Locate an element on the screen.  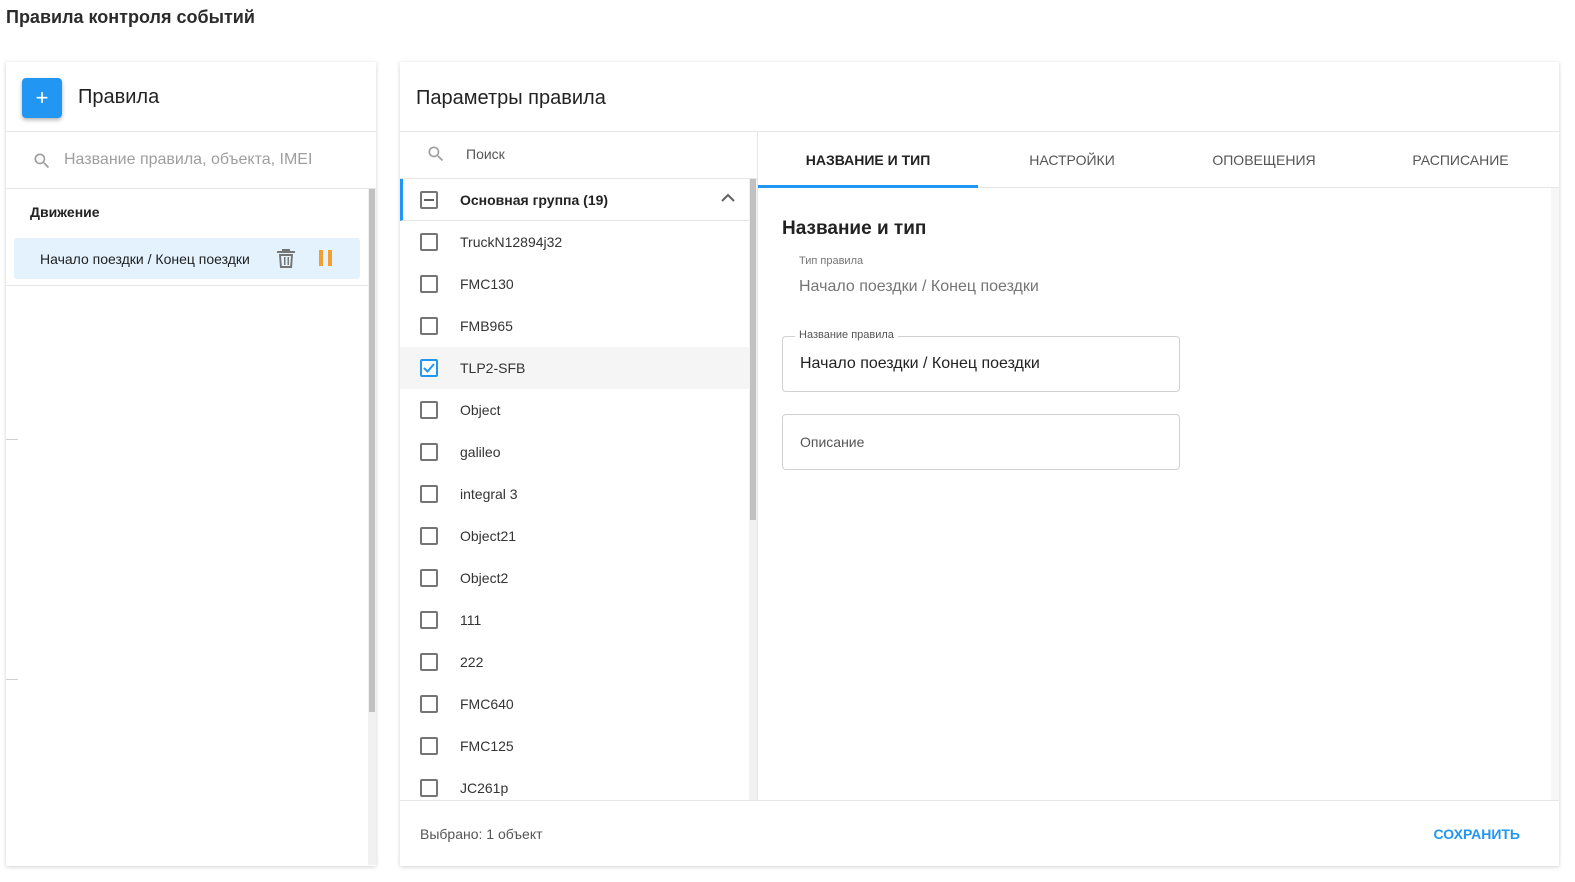
tab-notifications: ОПОВЕЩЕНИЯ is located at coordinates (1264, 160).